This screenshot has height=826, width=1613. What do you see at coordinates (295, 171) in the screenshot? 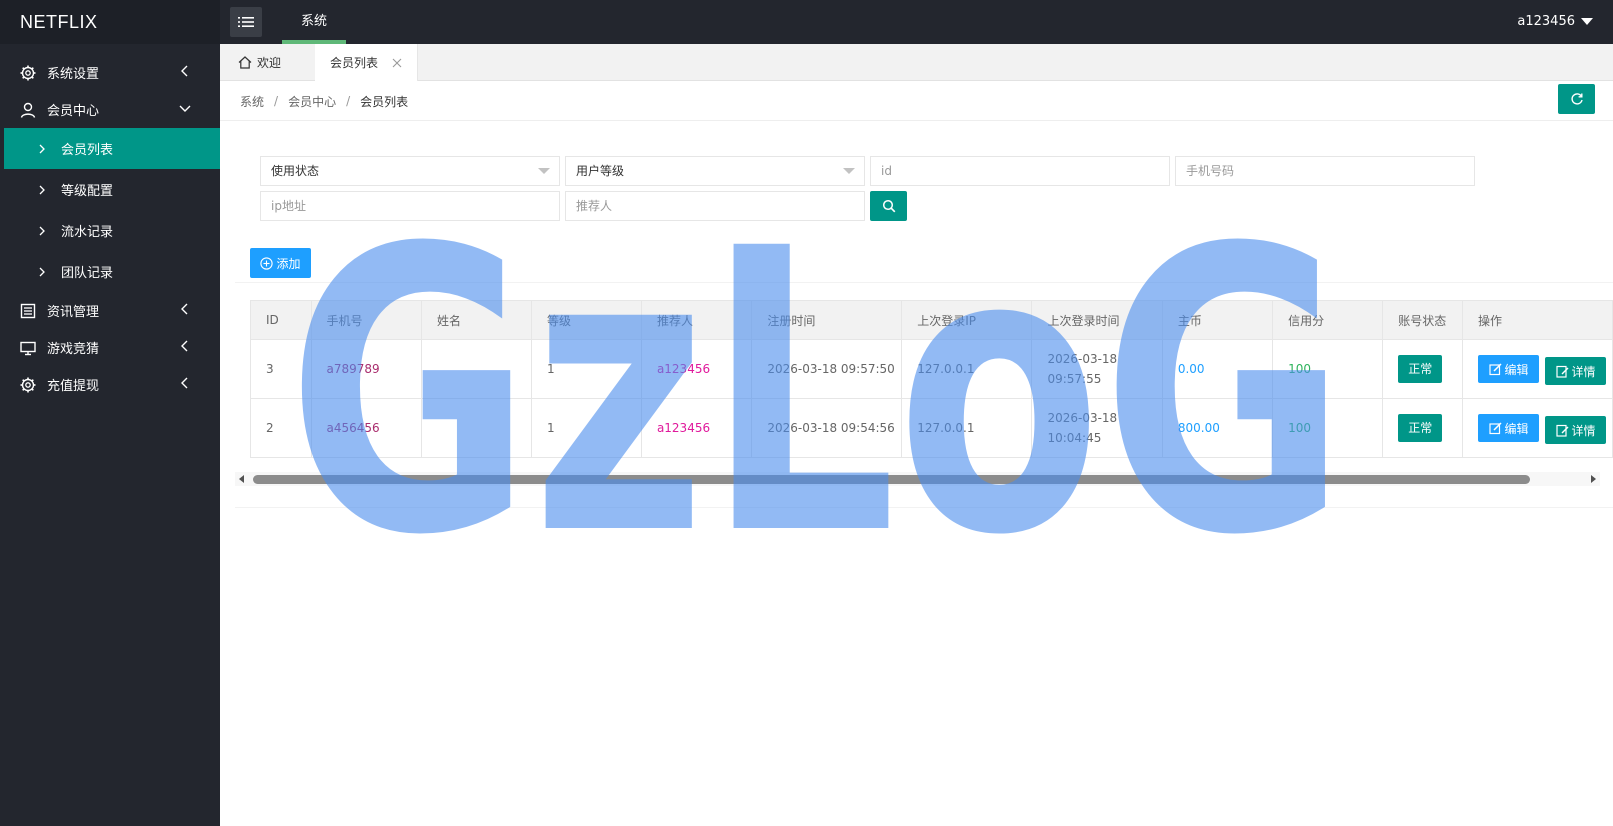
I see `status-select-value: 使用状态` at bounding box center [295, 171].